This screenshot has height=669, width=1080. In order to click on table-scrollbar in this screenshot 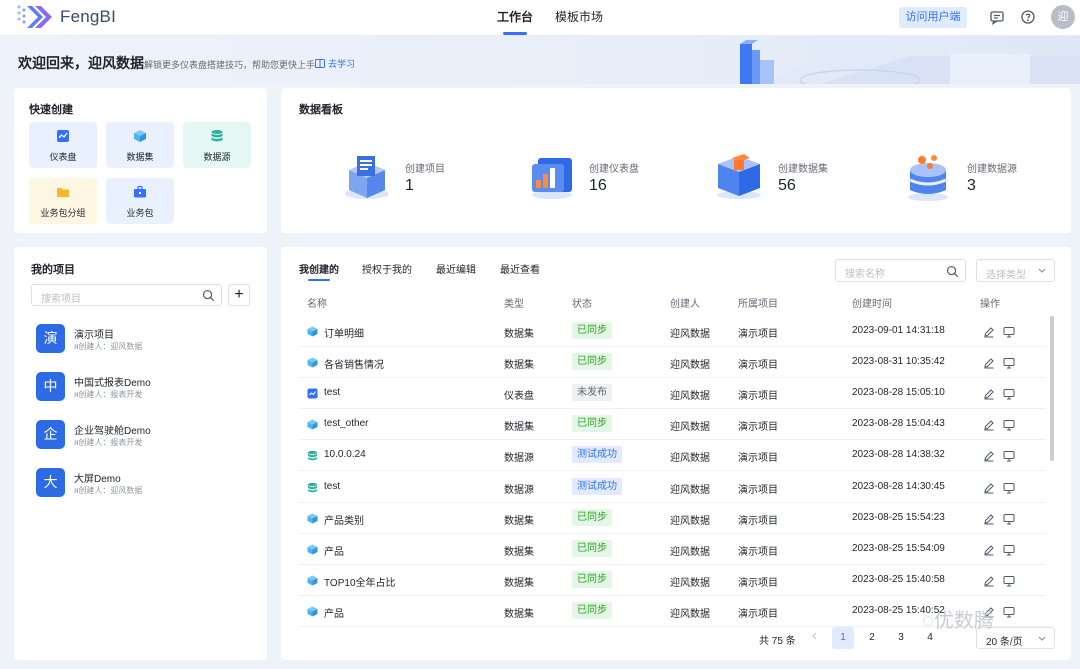, I will do `click(1052, 388)`.